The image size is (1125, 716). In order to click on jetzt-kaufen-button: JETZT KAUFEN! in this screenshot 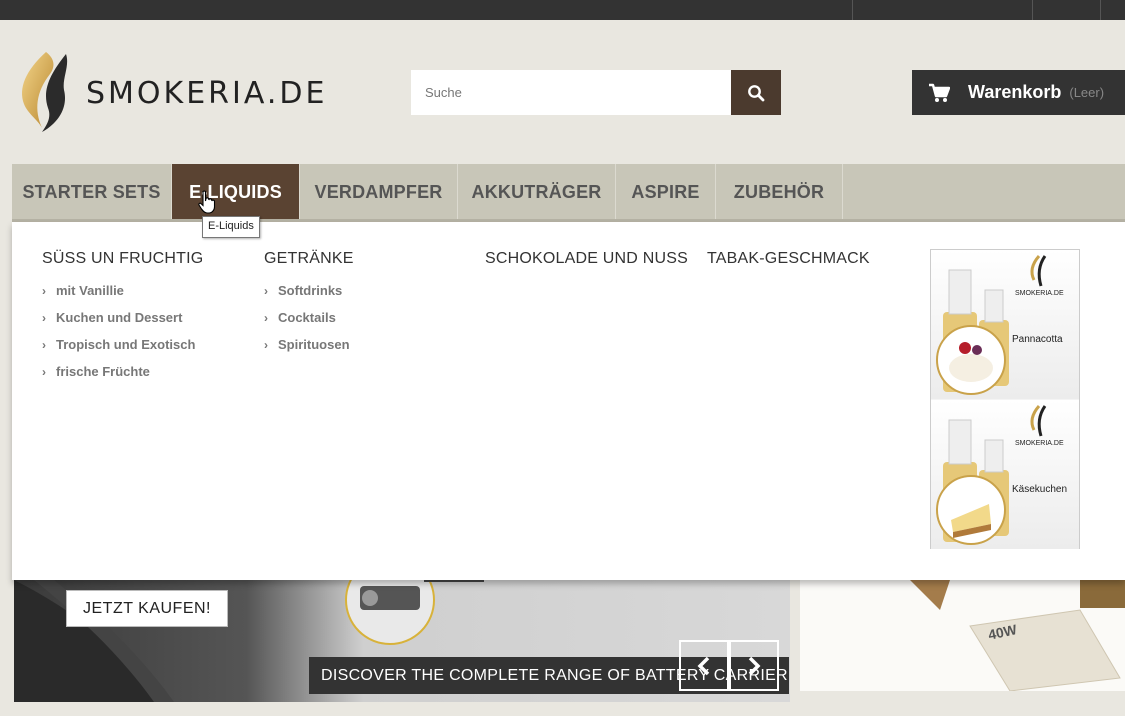, I will do `click(147, 608)`.